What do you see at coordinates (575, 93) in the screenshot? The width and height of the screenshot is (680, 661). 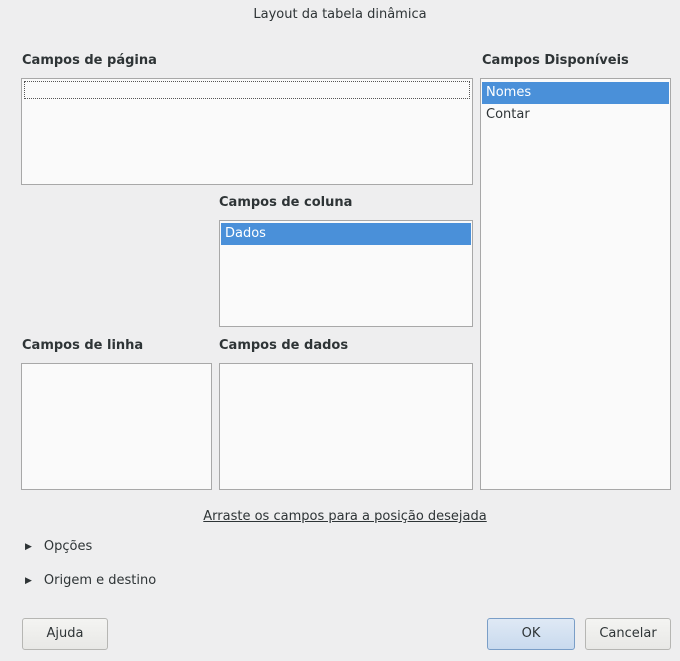 I see `available-field-item-nomes: Nomes` at bounding box center [575, 93].